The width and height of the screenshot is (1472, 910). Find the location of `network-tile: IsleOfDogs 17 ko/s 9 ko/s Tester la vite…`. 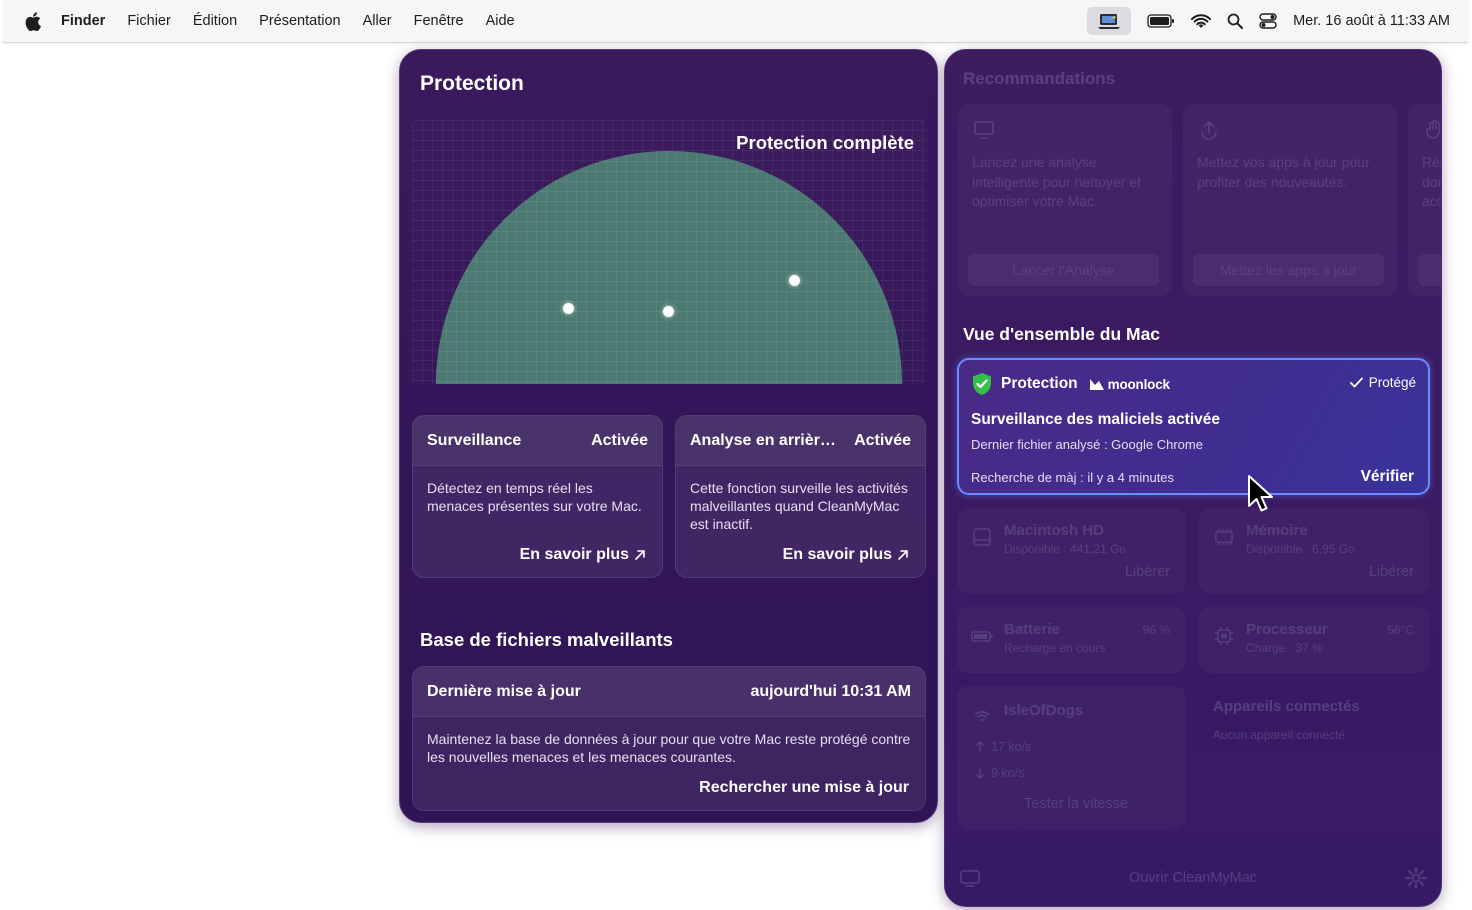

network-tile: IsleOfDogs 17 ko/s 9 ko/s Tester la vite… is located at coordinates (1071, 757).